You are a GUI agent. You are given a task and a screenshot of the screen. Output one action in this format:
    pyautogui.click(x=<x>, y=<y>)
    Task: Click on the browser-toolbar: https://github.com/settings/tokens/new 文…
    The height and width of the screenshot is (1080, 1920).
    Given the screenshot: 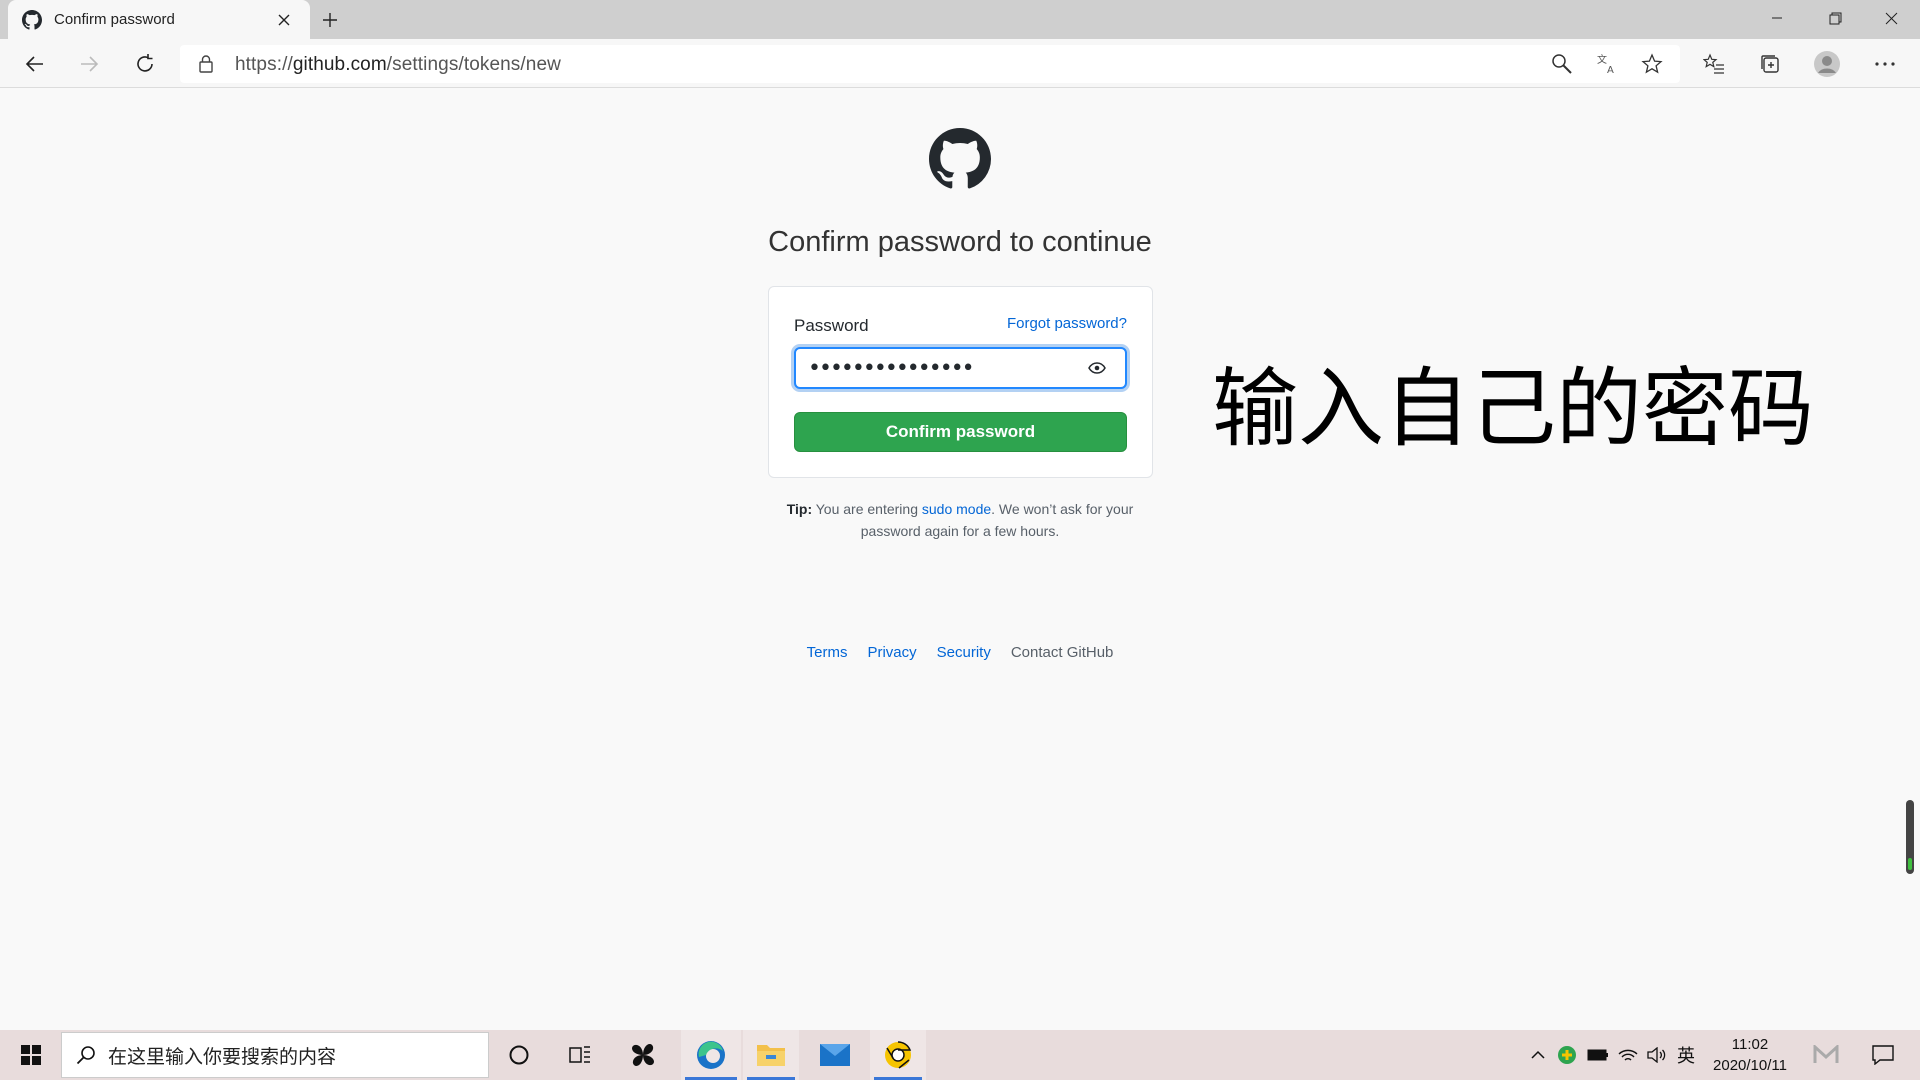 What is the action you would take?
    pyautogui.click(x=960, y=63)
    